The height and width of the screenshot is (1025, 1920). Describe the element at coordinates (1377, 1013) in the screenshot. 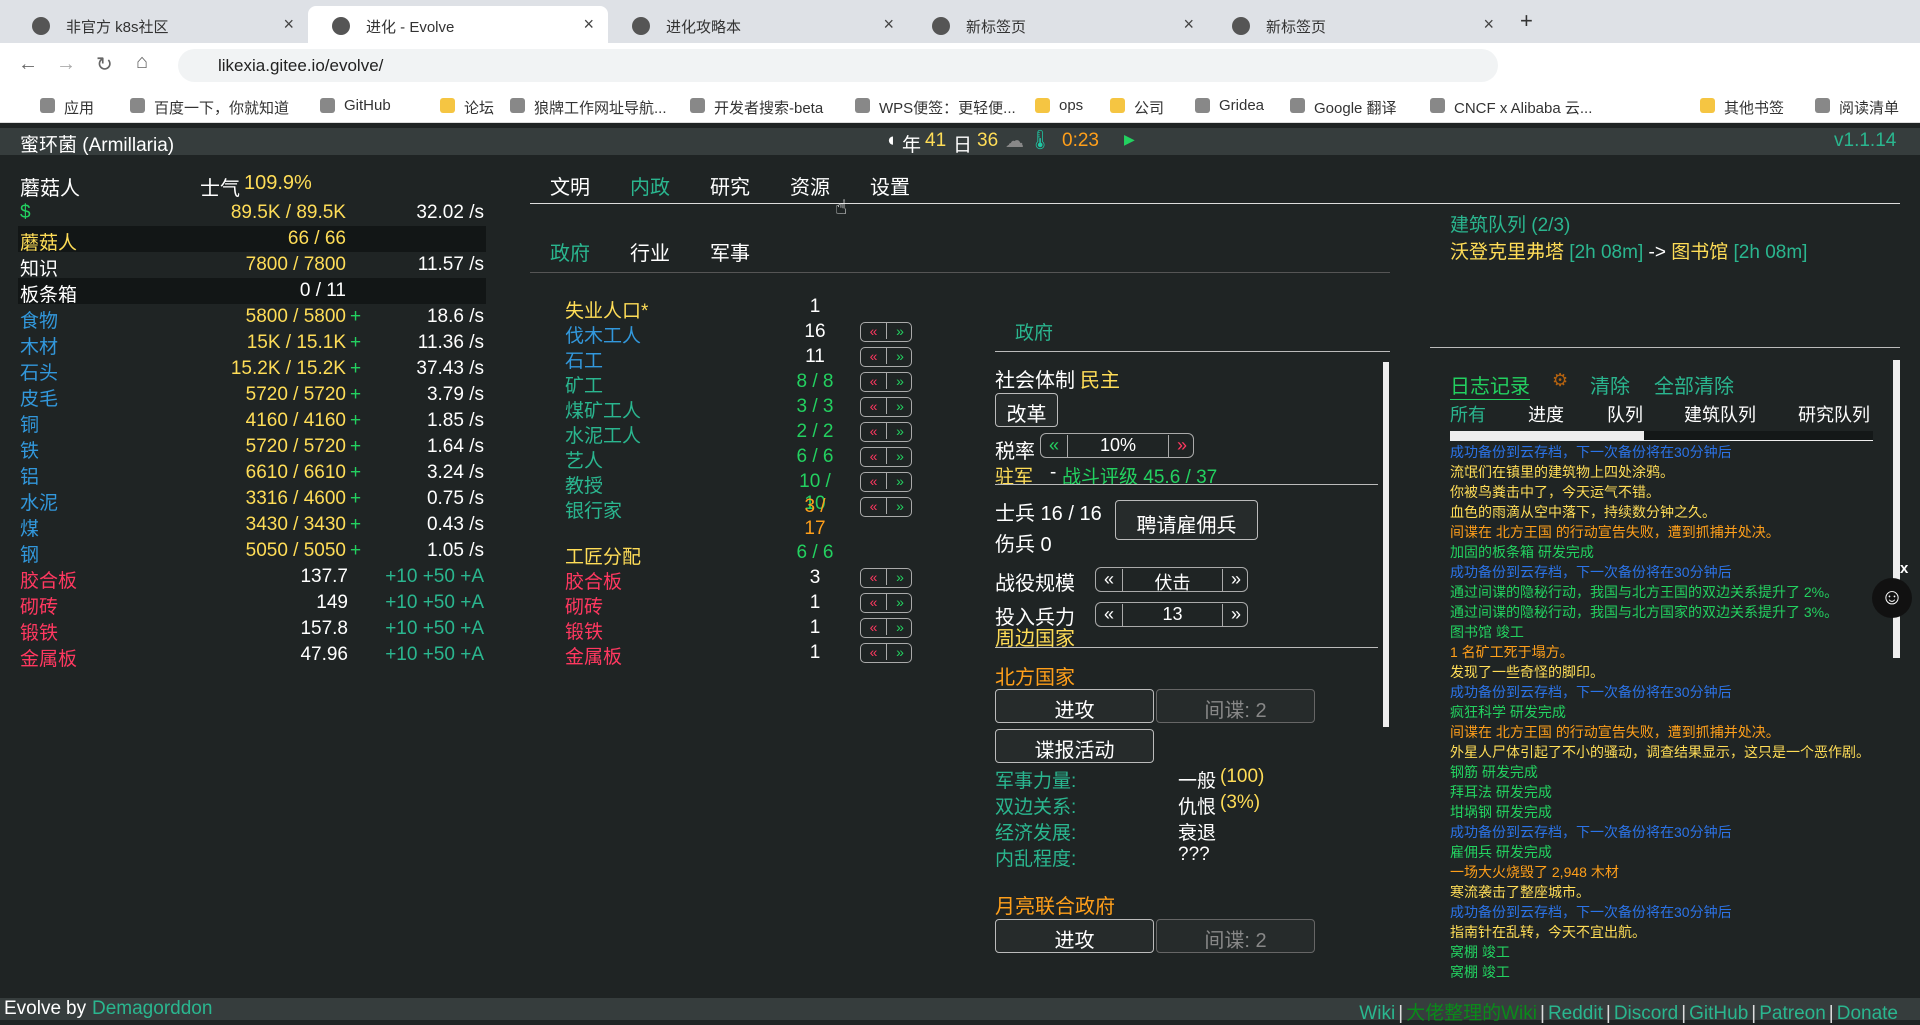

I see `footer-link: Wiki` at that location.